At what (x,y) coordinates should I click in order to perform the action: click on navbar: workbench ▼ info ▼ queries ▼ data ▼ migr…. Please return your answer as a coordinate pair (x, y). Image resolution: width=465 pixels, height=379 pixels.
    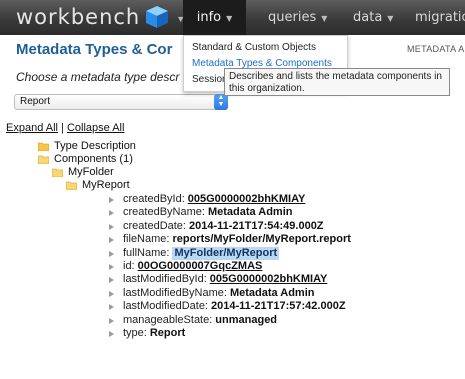
    Looking at the image, I should click on (232, 17).